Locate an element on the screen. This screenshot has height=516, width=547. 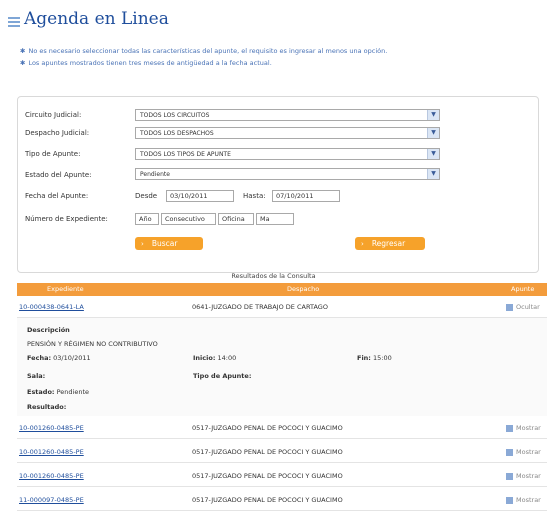
desde-label: Desde is located at coordinates (146, 196).